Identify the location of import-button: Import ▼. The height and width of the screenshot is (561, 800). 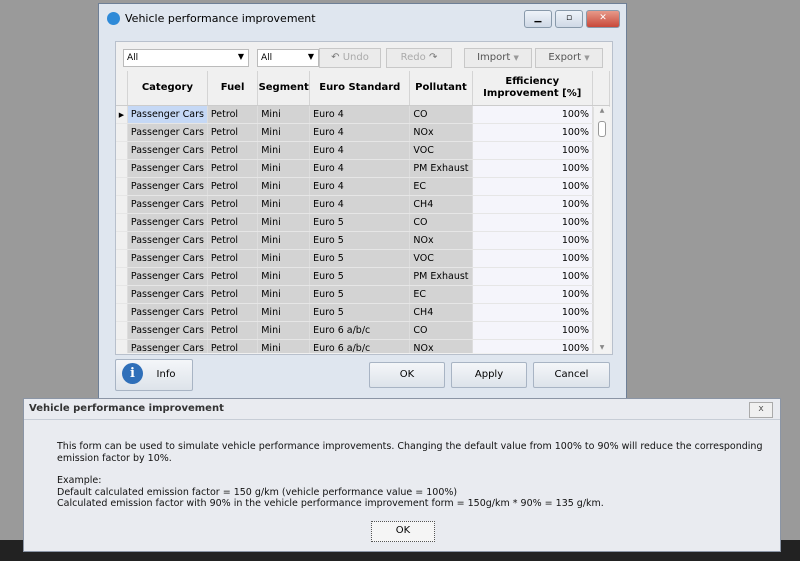
(498, 58).